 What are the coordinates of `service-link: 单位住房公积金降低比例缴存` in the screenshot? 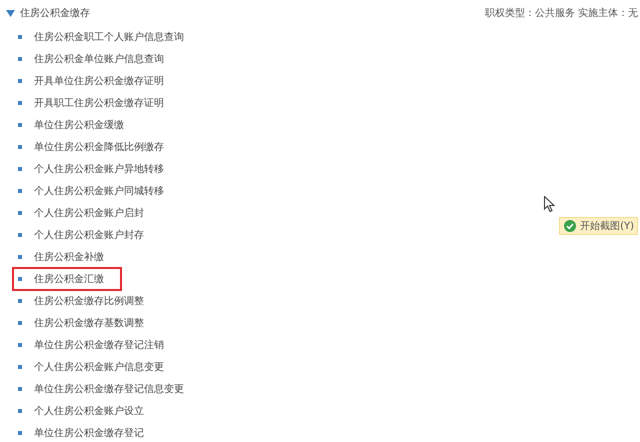 It's located at (99, 147).